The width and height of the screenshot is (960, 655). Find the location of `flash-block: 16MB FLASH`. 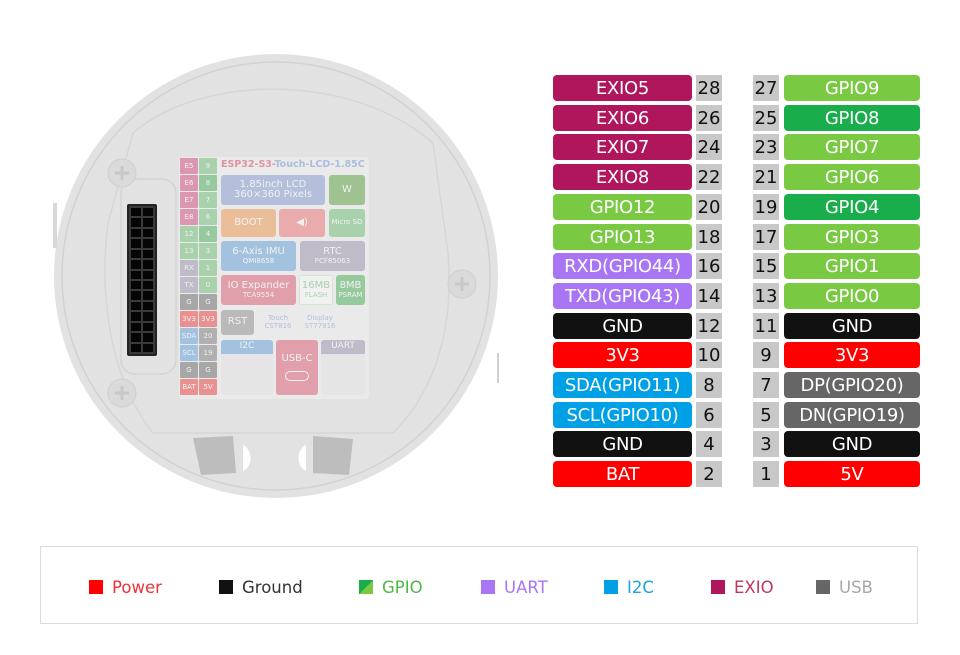

flash-block: 16MB FLASH is located at coordinates (316, 290).